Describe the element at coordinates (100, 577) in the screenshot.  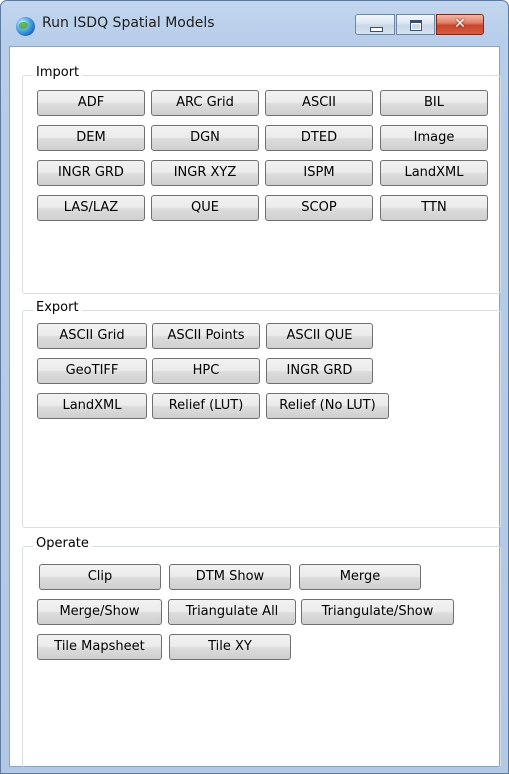
I see `operate-clip-button: Clip` at that location.